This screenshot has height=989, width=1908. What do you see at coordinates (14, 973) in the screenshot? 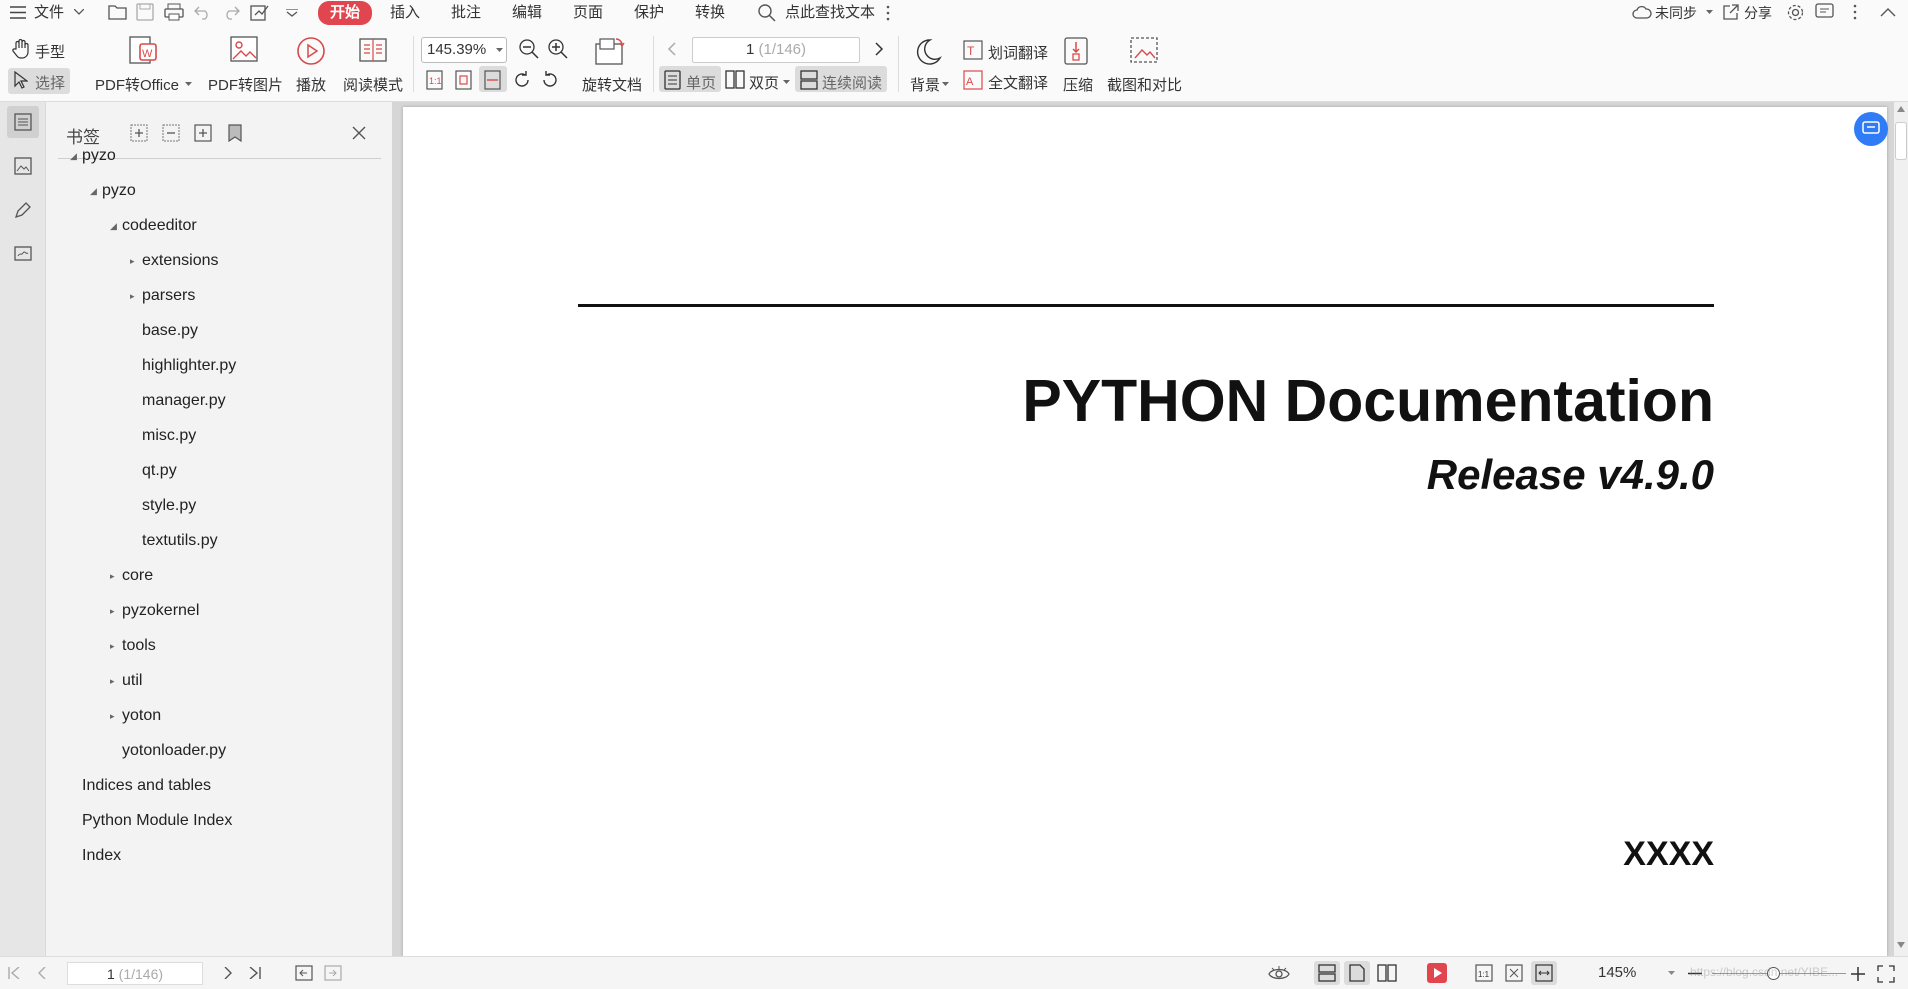
I see `first-page-icon` at bounding box center [14, 973].